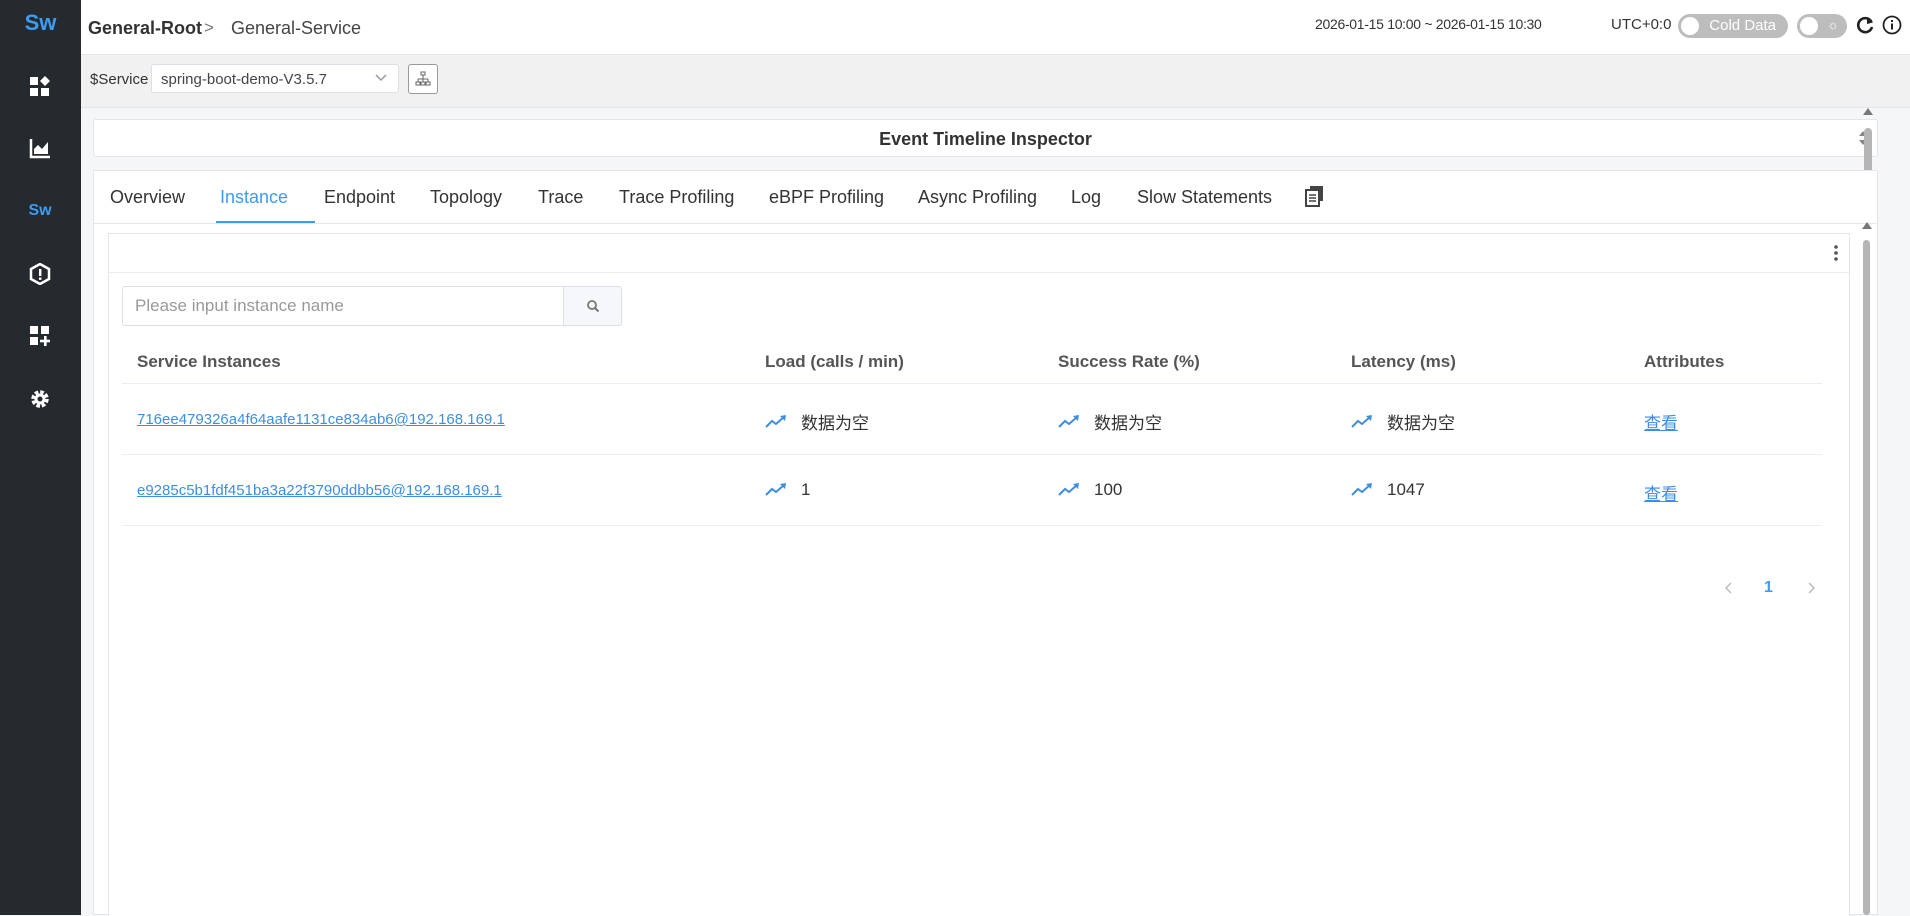 This screenshot has height=916, width=1910. I want to click on timezone-label: UTC+0:0, so click(1641, 24).